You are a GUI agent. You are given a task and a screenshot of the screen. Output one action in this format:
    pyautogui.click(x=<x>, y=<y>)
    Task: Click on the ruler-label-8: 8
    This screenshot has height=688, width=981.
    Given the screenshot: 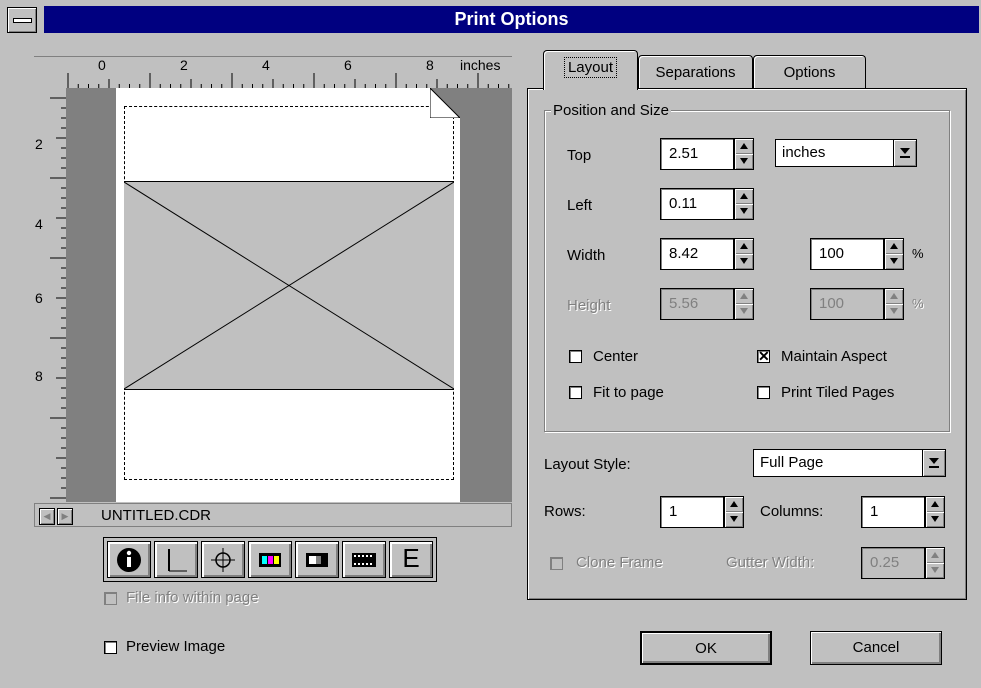 What is the action you would take?
    pyautogui.click(x=430, y=65)
    